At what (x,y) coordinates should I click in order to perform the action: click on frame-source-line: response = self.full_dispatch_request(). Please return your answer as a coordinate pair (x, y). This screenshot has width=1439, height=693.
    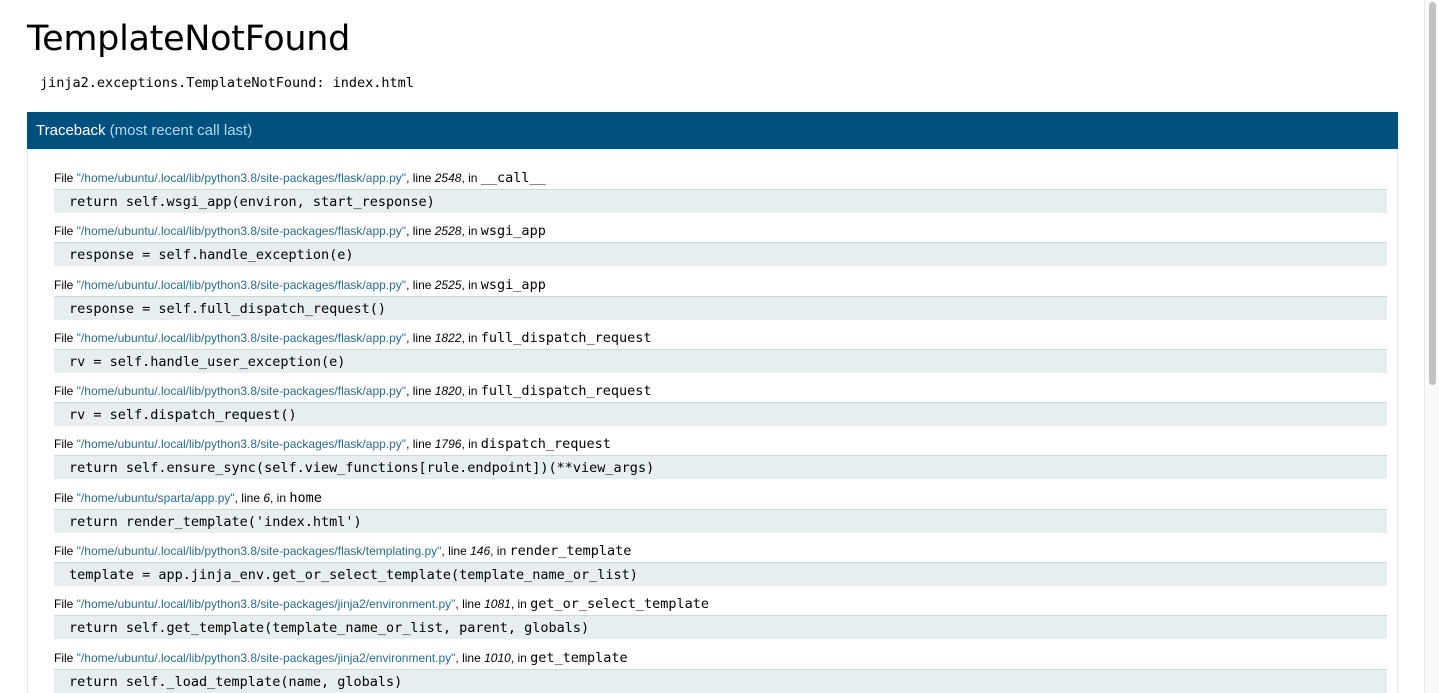
    Looking at the image, I should click on (720, 307).